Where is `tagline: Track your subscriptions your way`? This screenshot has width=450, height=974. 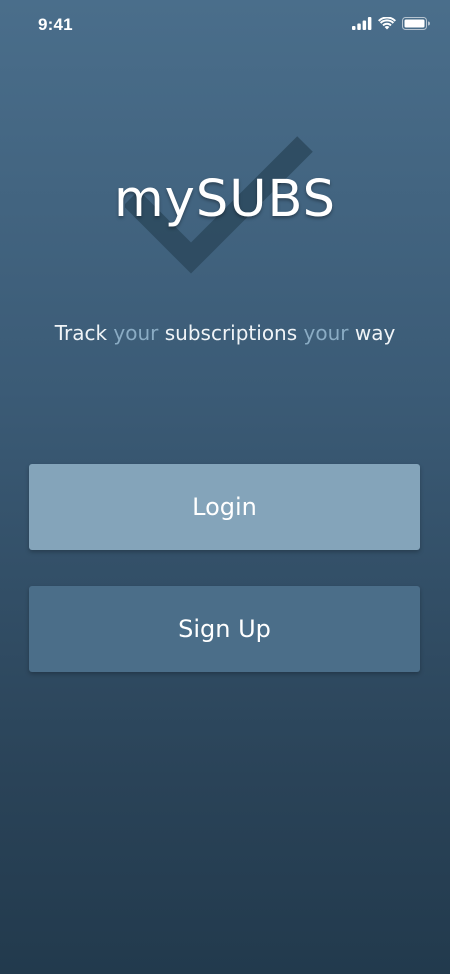
tagline: Track your subscriptions your way is located at coordinates (225, 333).